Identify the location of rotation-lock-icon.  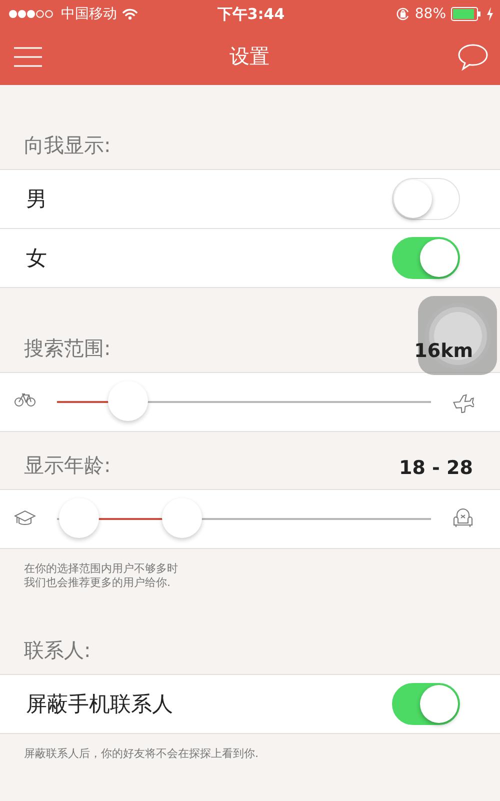
(403, 14).